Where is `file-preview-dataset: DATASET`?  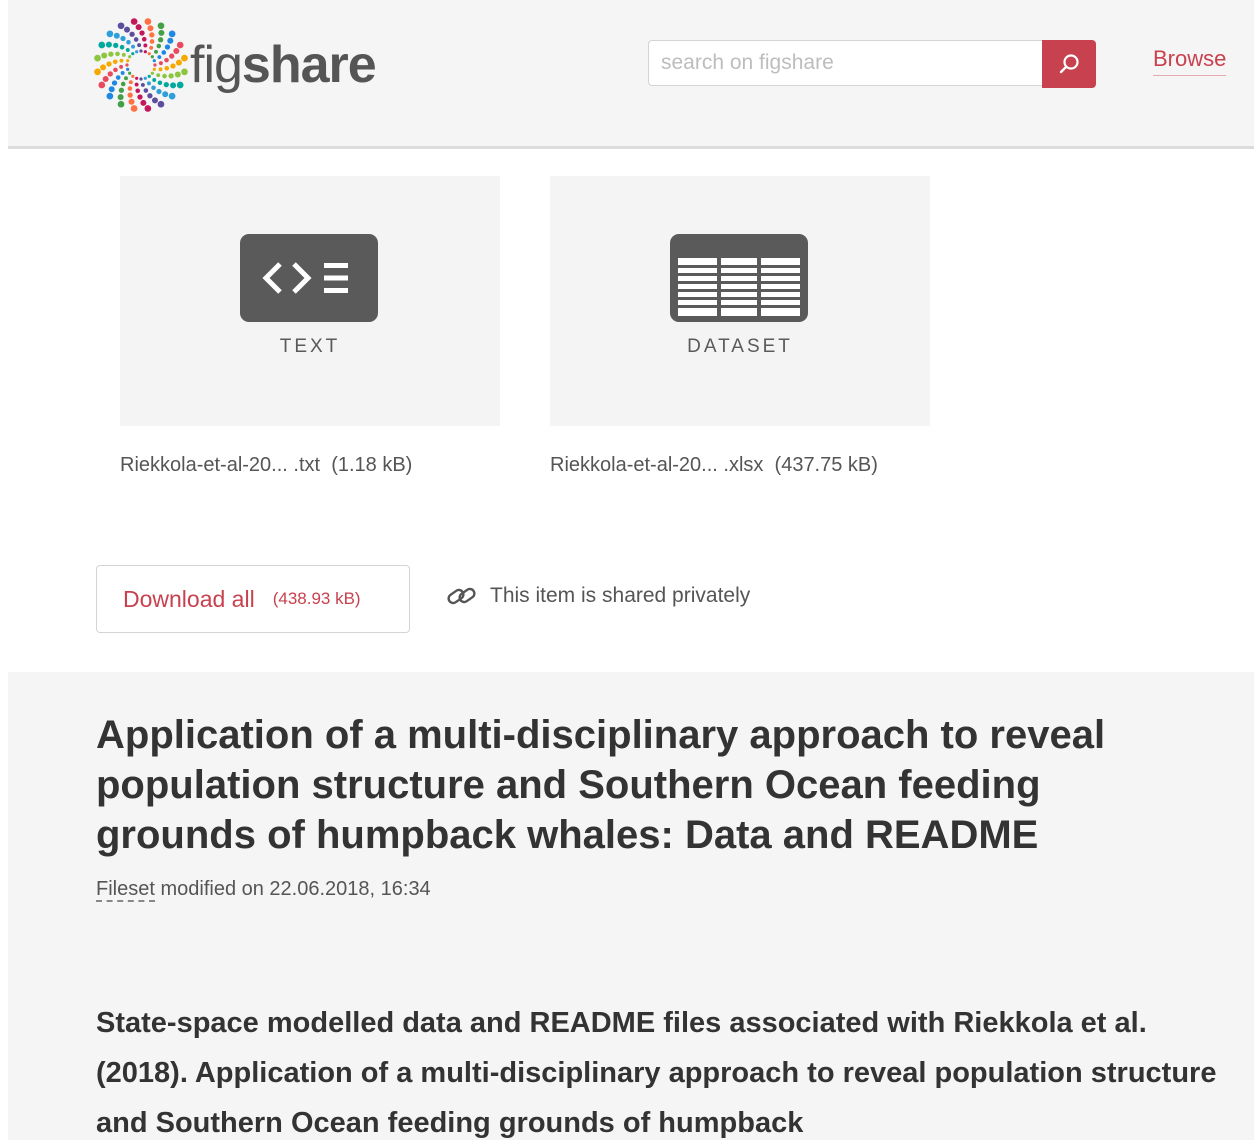
file-preview-dataset: DATASET is located at coordinates (740, 301).